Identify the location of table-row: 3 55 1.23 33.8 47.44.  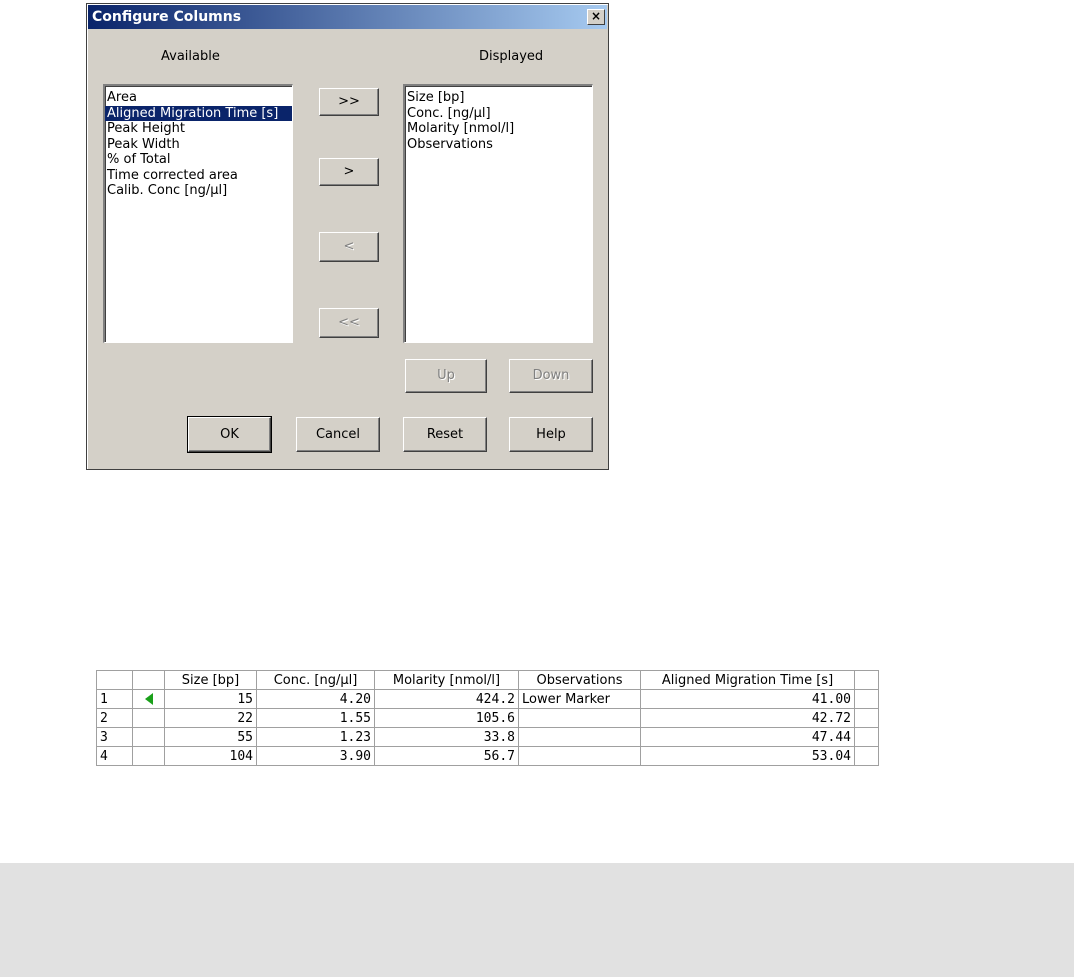
(487, 737).